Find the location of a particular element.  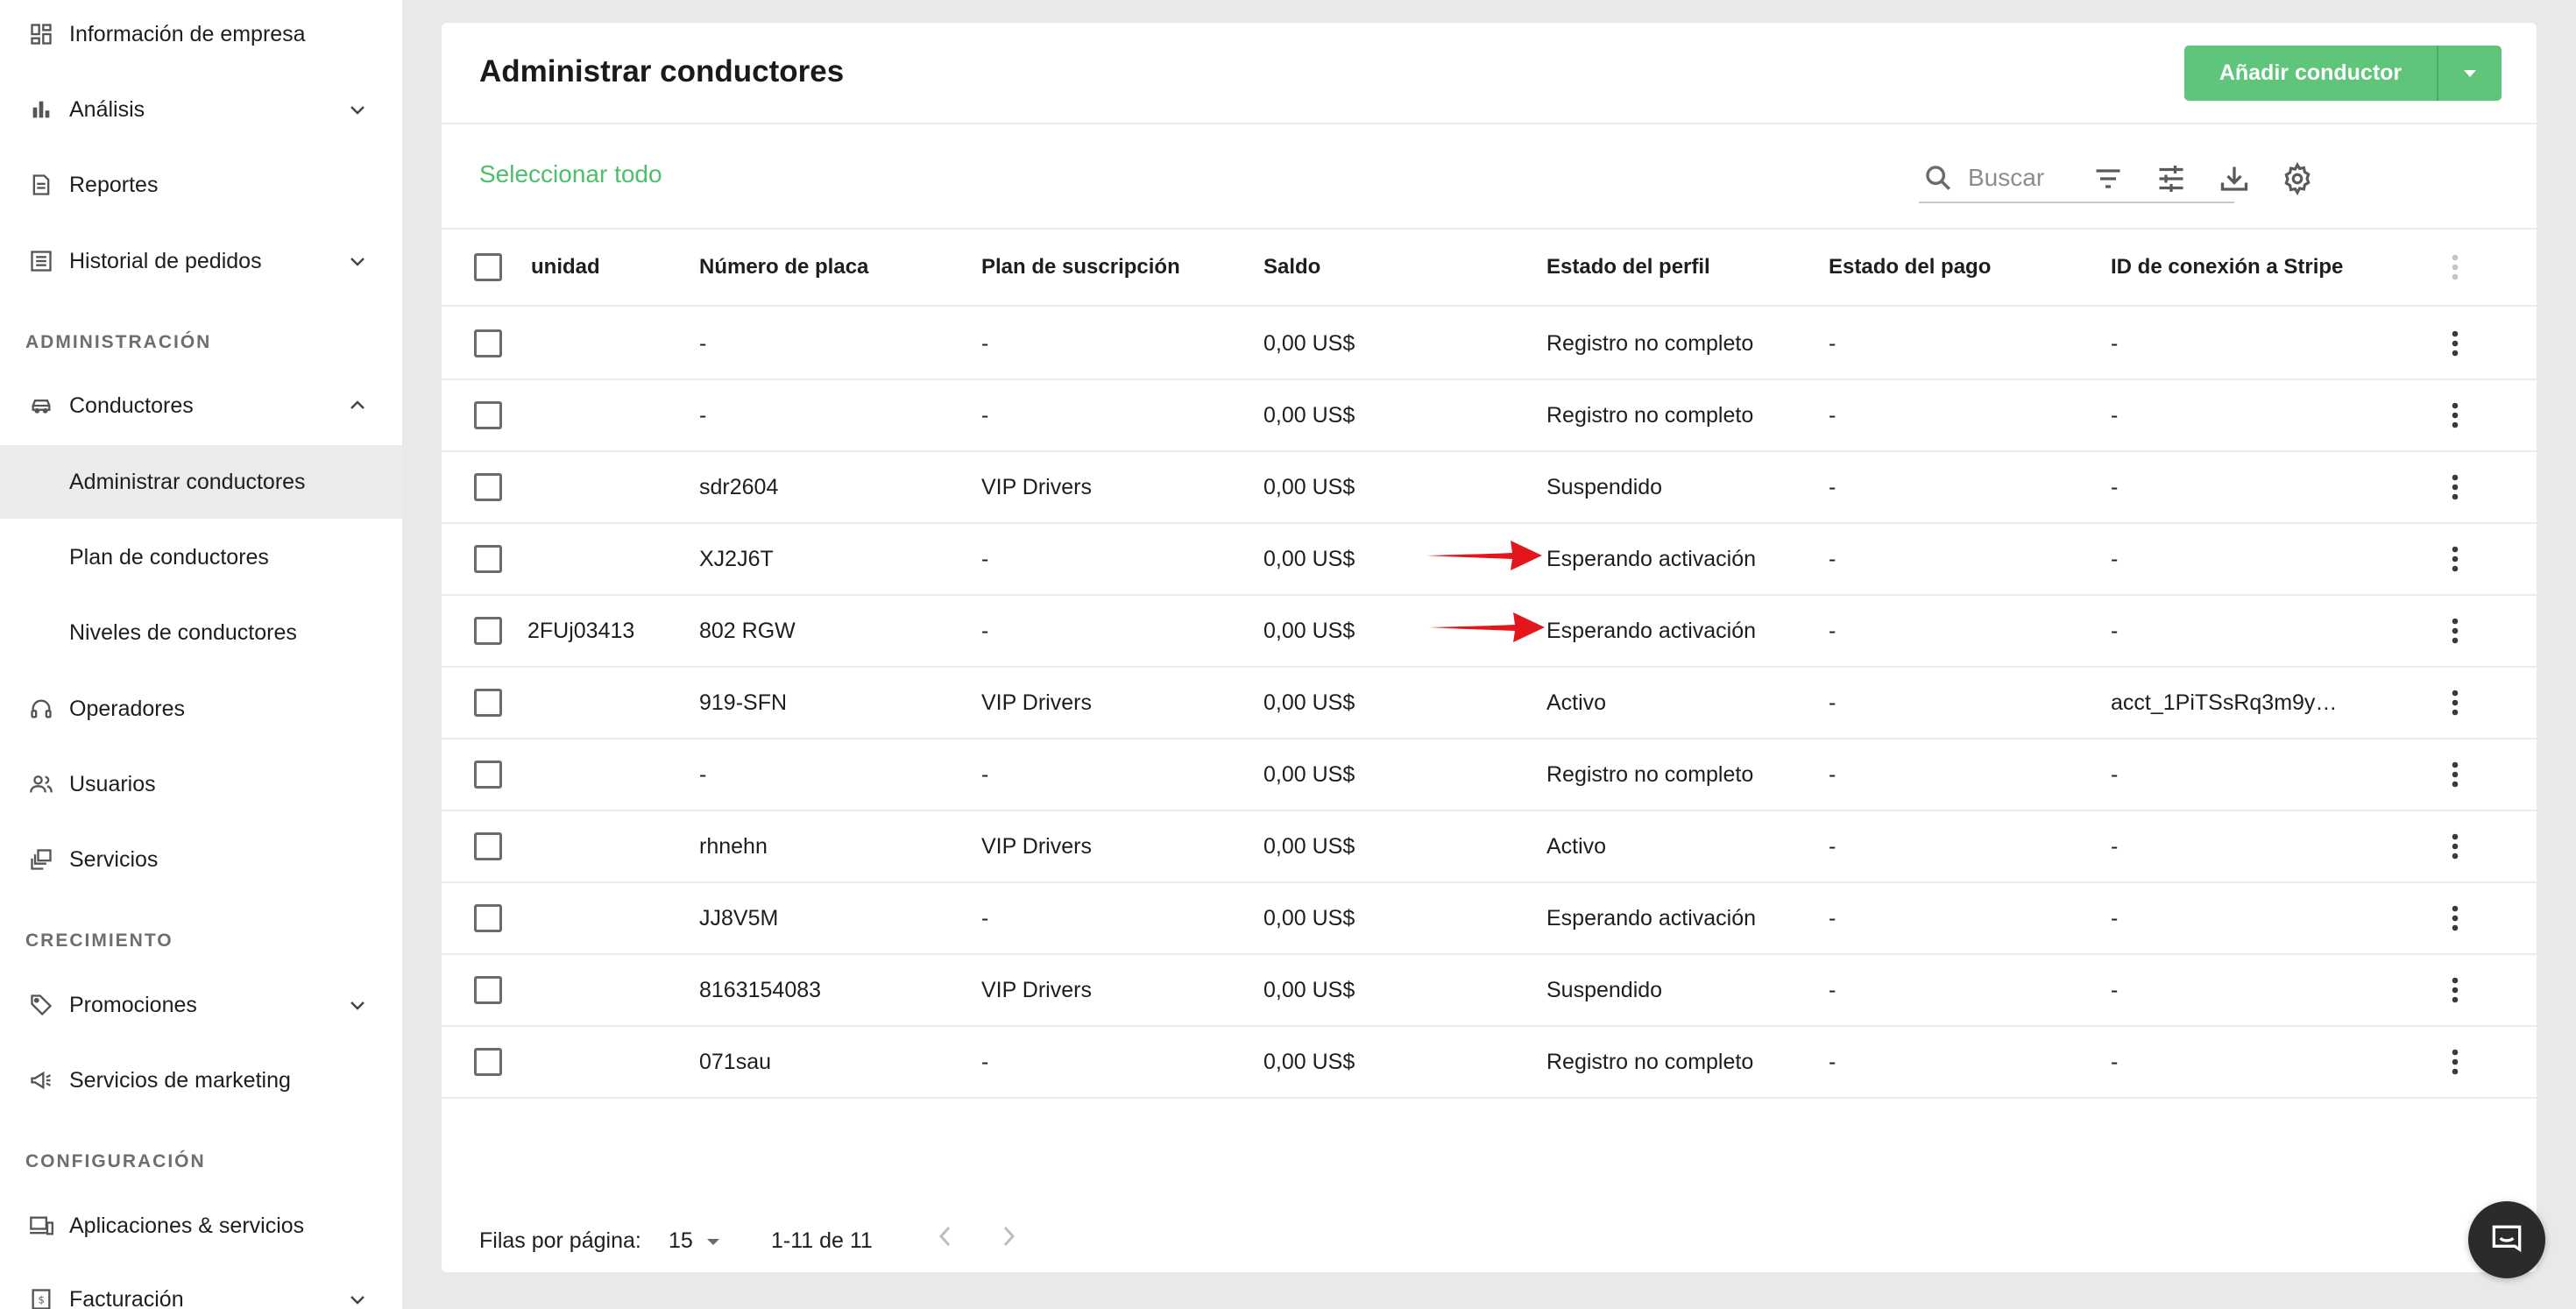

chevron-right-icon is located at coordinates (1009, 1236).